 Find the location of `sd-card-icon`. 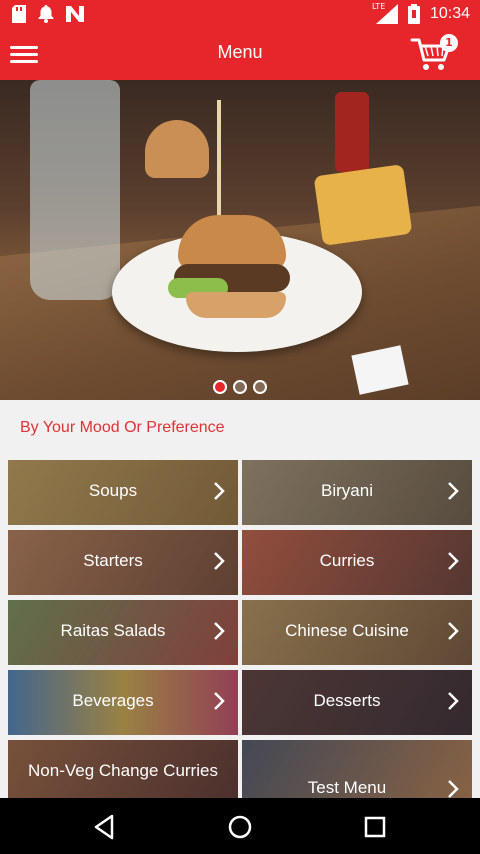

sd-card-icon is located at coordinates (19, 14).